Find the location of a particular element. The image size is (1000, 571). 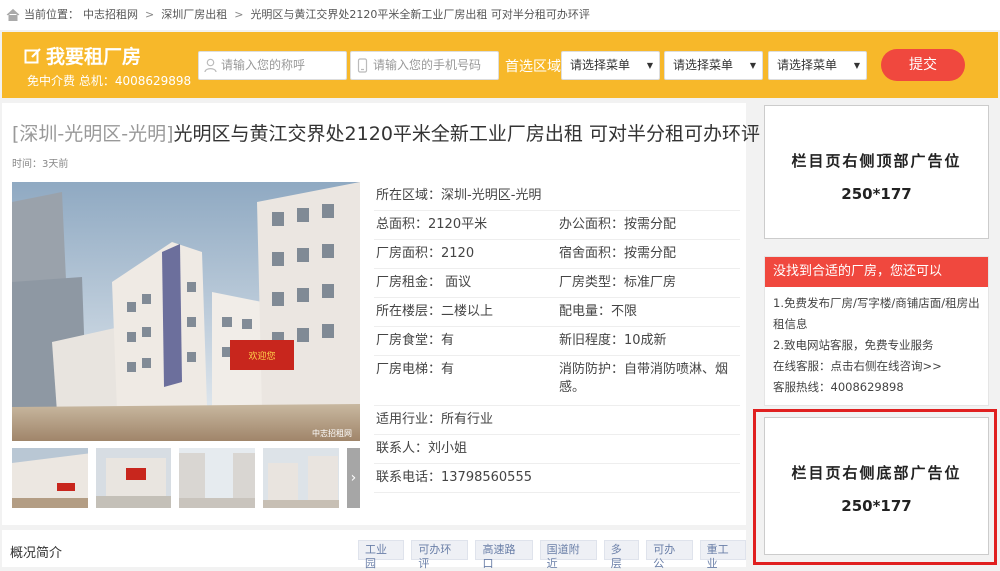

info-phone: 联系电话：13798560555 is located at coordinates (557, 478).